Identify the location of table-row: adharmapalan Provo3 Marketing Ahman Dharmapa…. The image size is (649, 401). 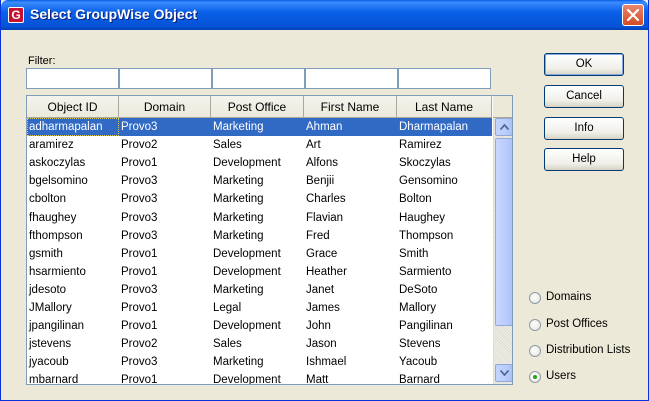
(259, 127).